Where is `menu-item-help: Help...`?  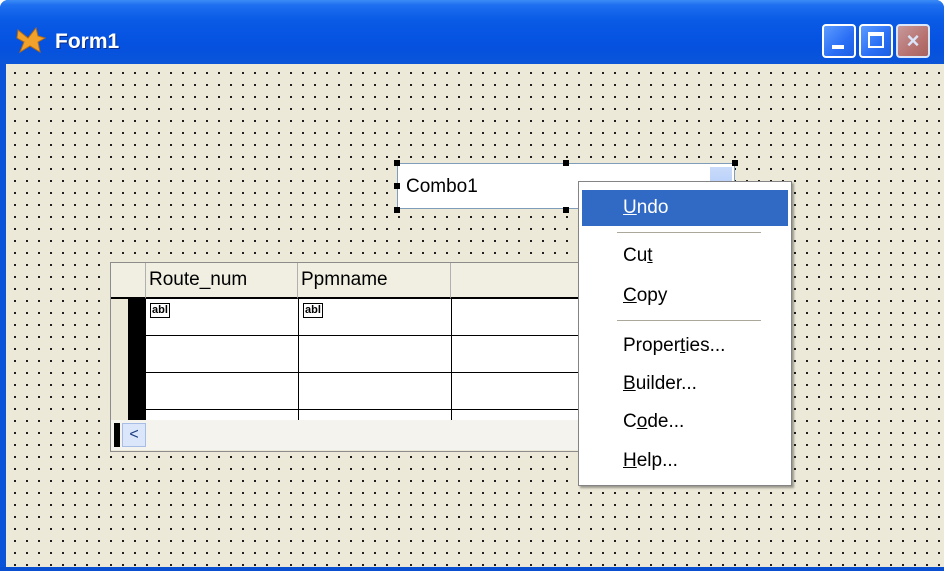
menu-item-help: Help... is located at coordinates (685, 461).